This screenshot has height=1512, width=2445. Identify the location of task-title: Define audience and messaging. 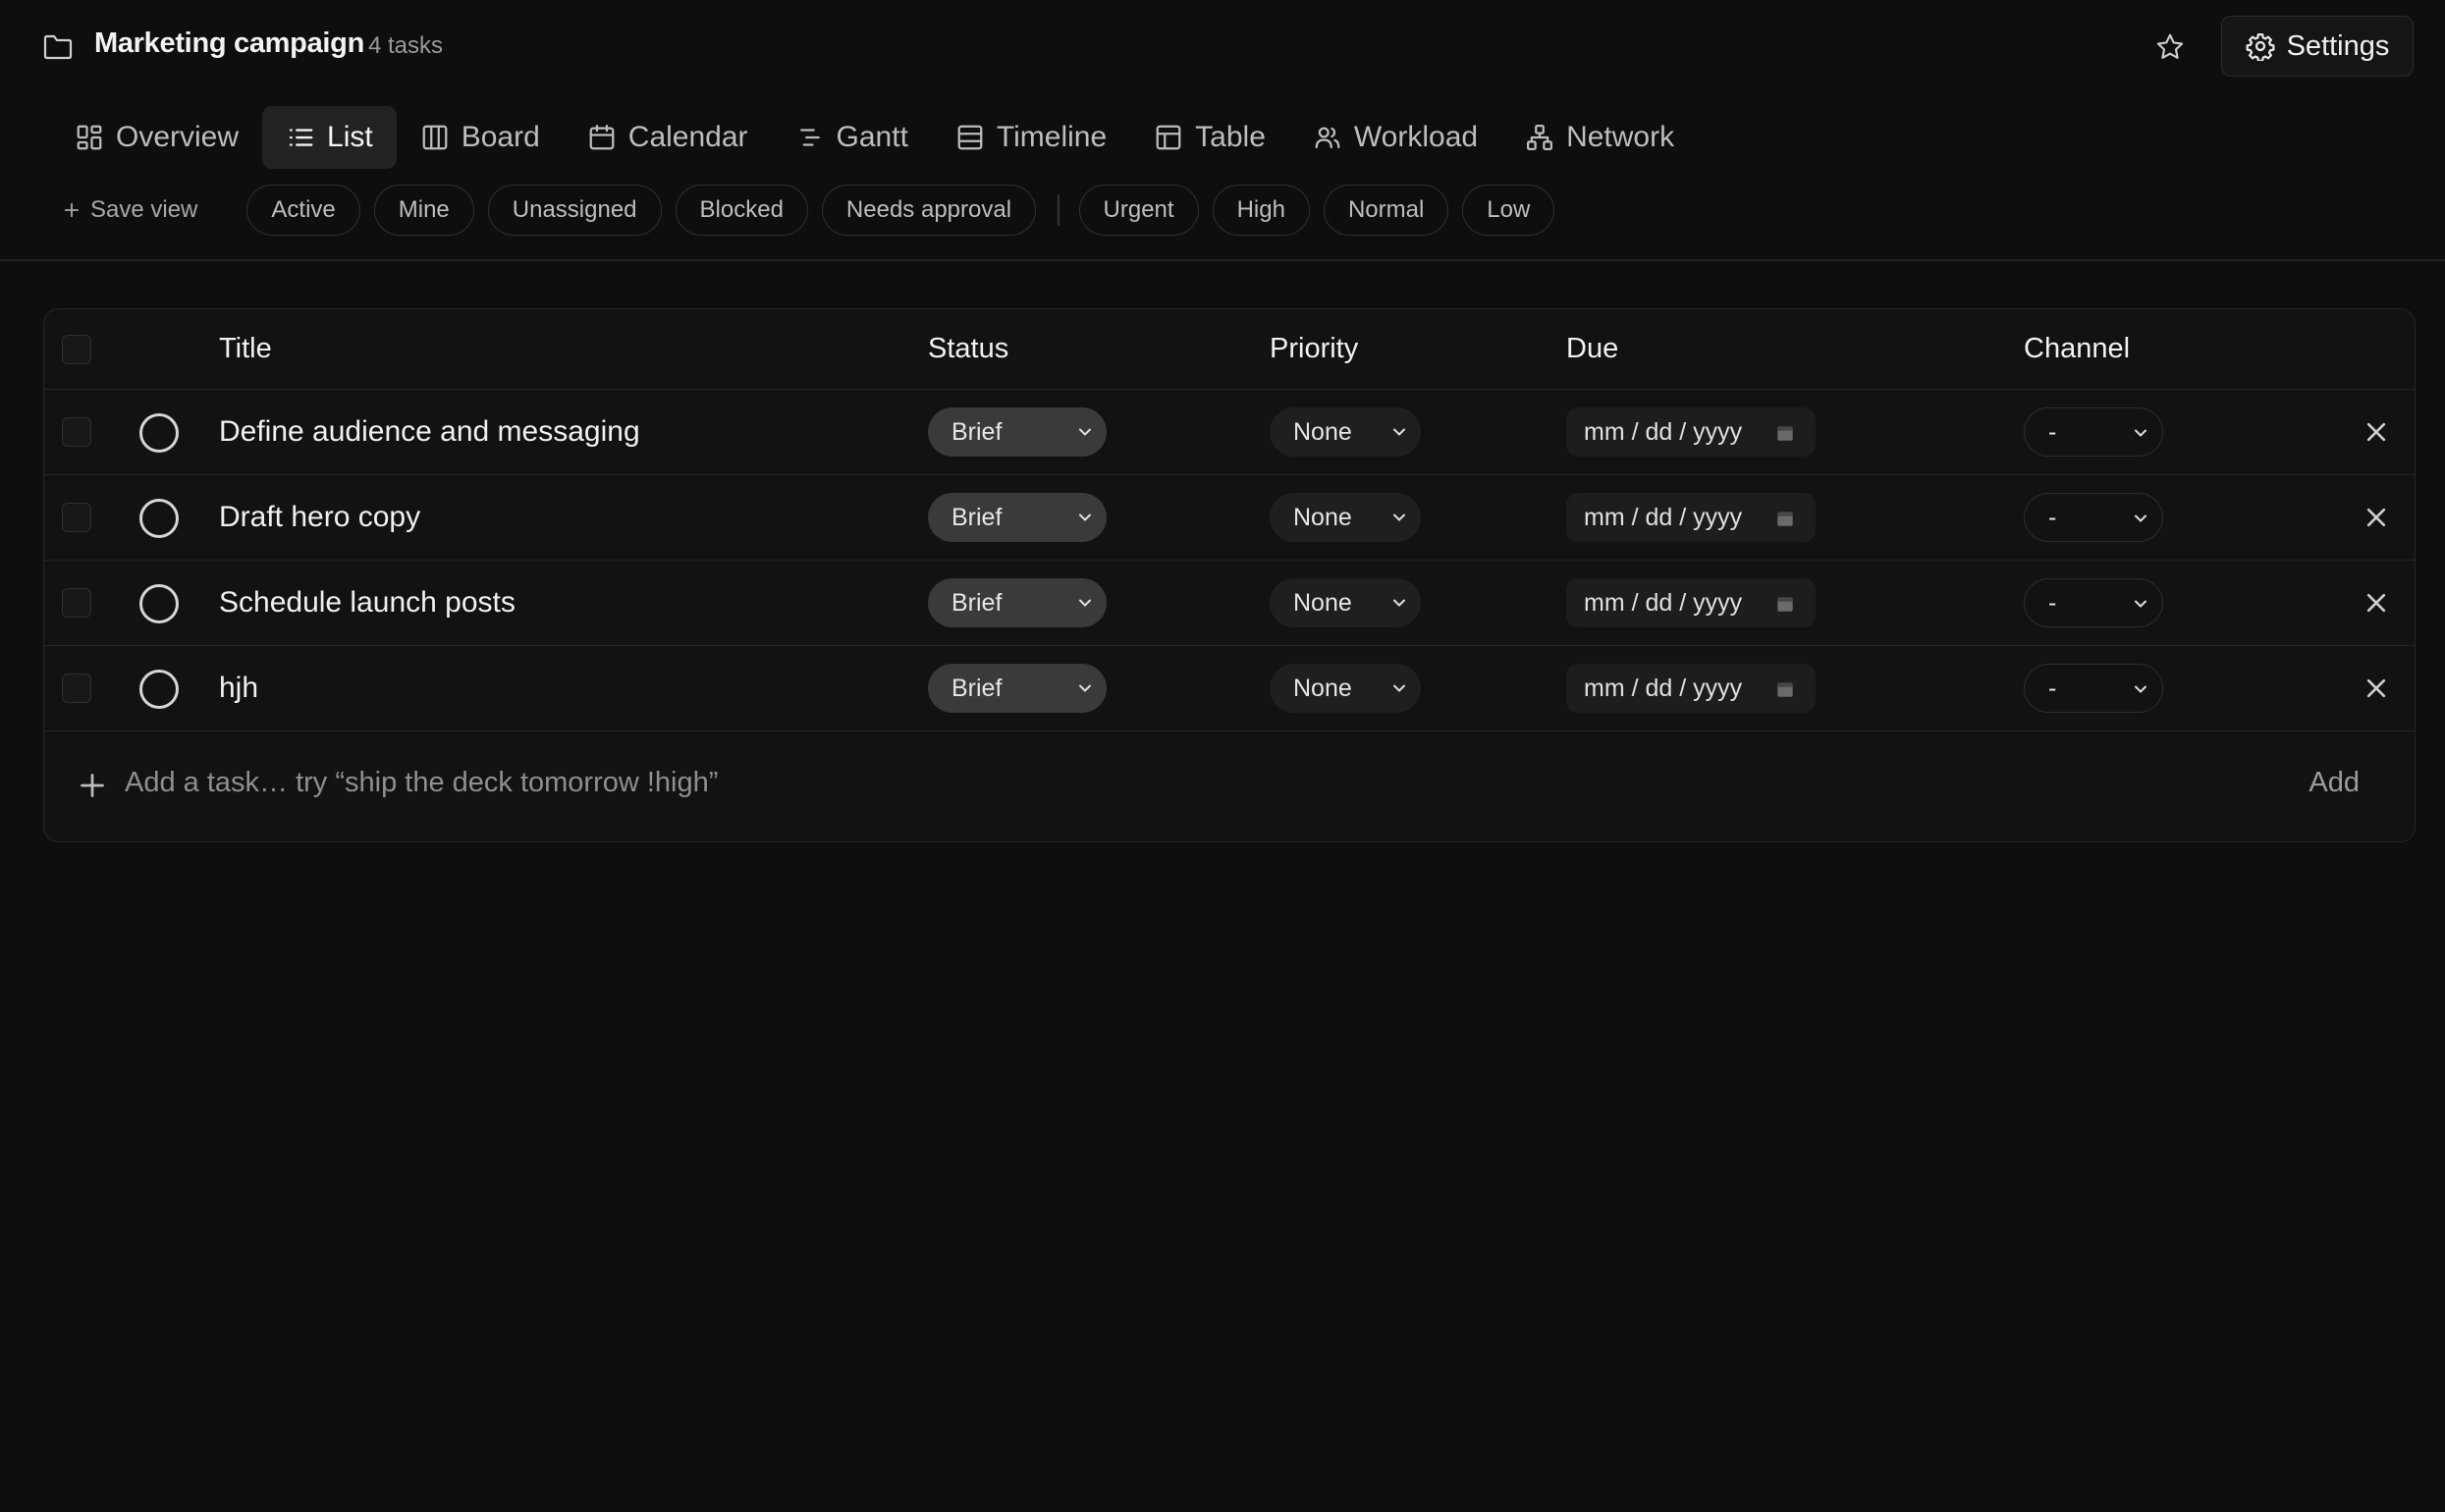
(429, 432).